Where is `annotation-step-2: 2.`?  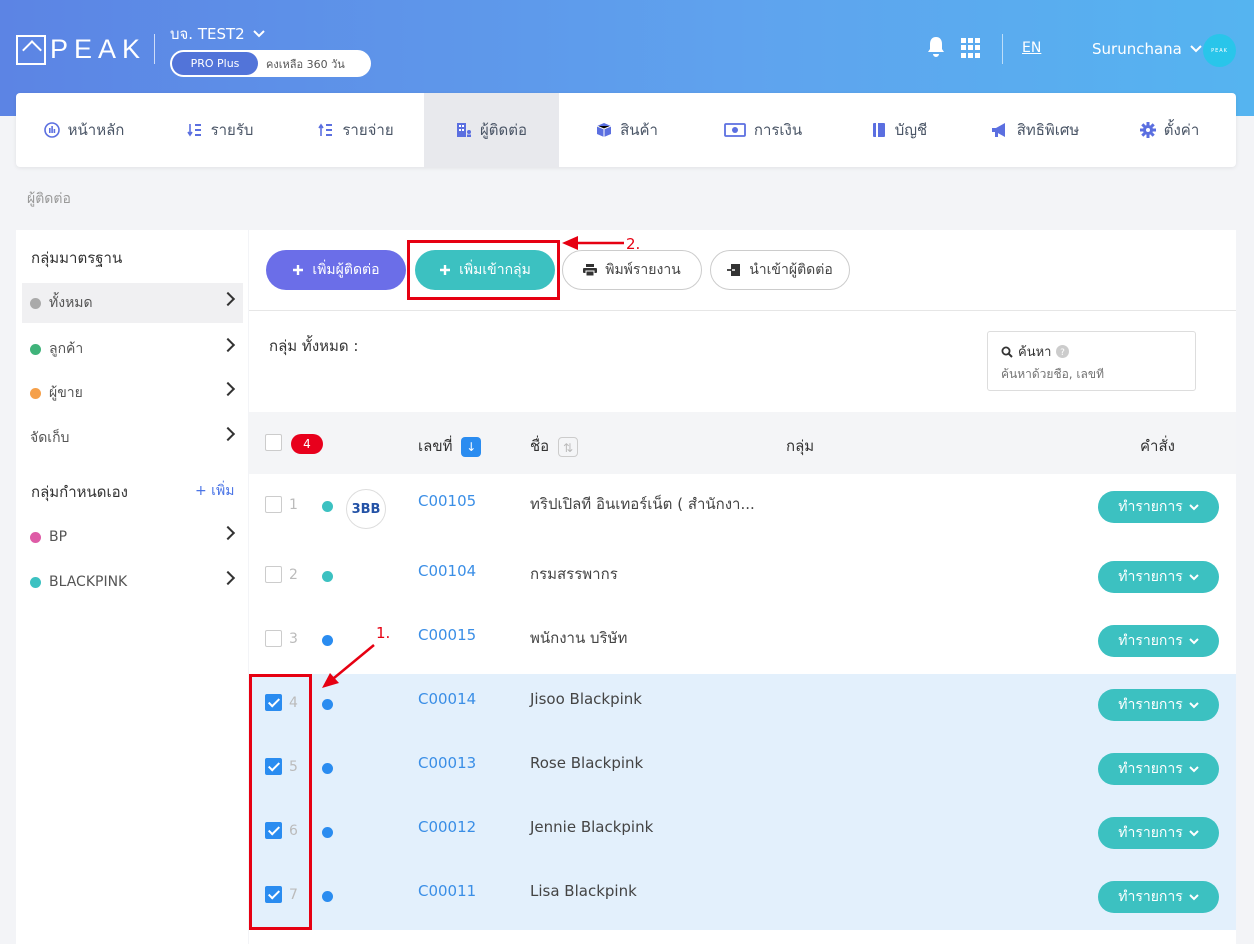 annotation-step-2: 2. is located at coordinates (633, 244).